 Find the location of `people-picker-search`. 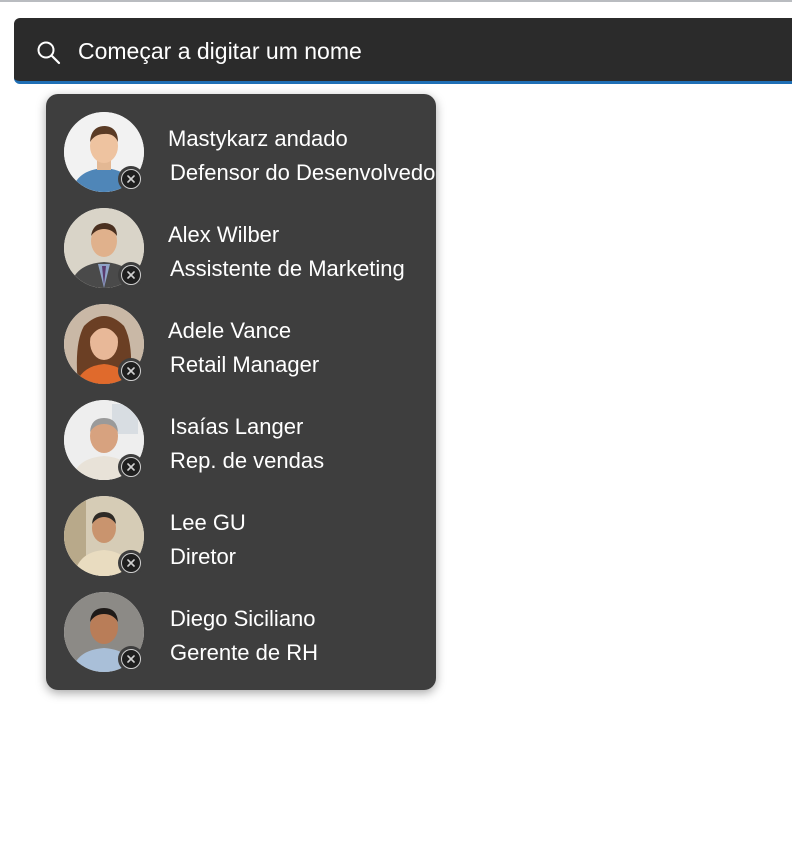

people-picker-search is located at coordinates (403, 51).